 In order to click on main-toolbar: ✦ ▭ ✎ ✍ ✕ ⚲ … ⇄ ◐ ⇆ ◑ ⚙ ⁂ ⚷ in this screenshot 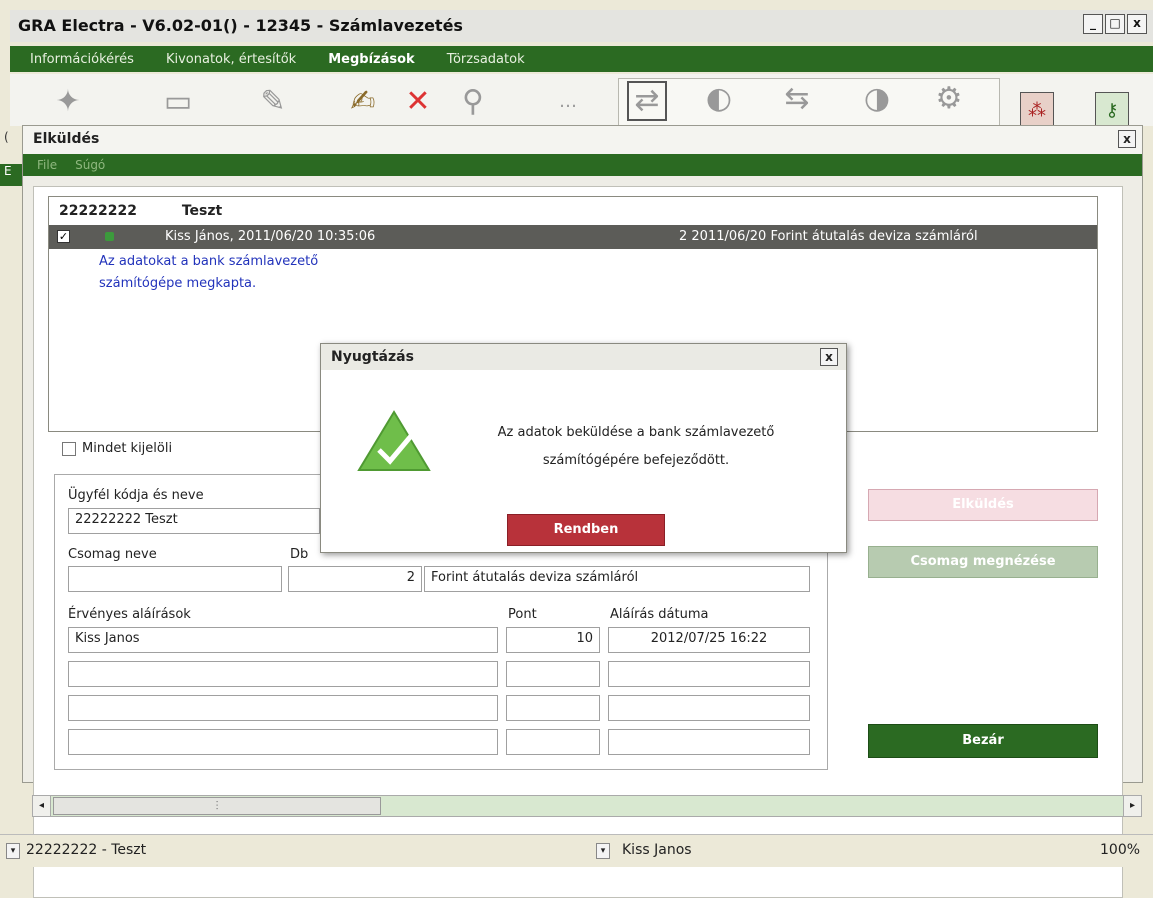, I will do `click(581, 101)`.